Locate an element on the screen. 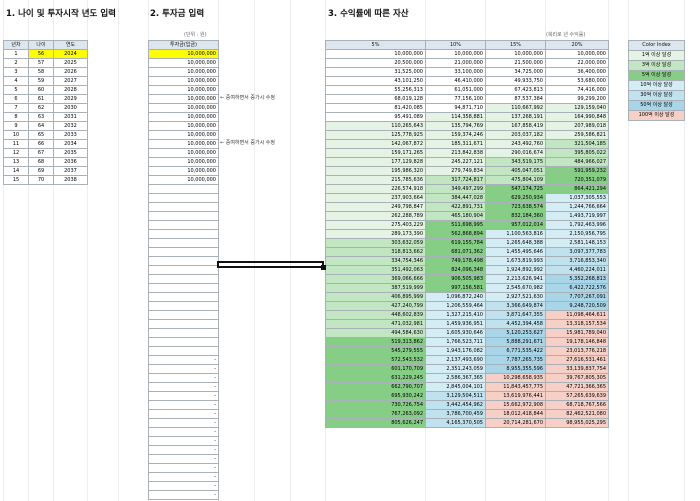  returns-cell: 2,927,521,630 is located at coordinates (515, 297).